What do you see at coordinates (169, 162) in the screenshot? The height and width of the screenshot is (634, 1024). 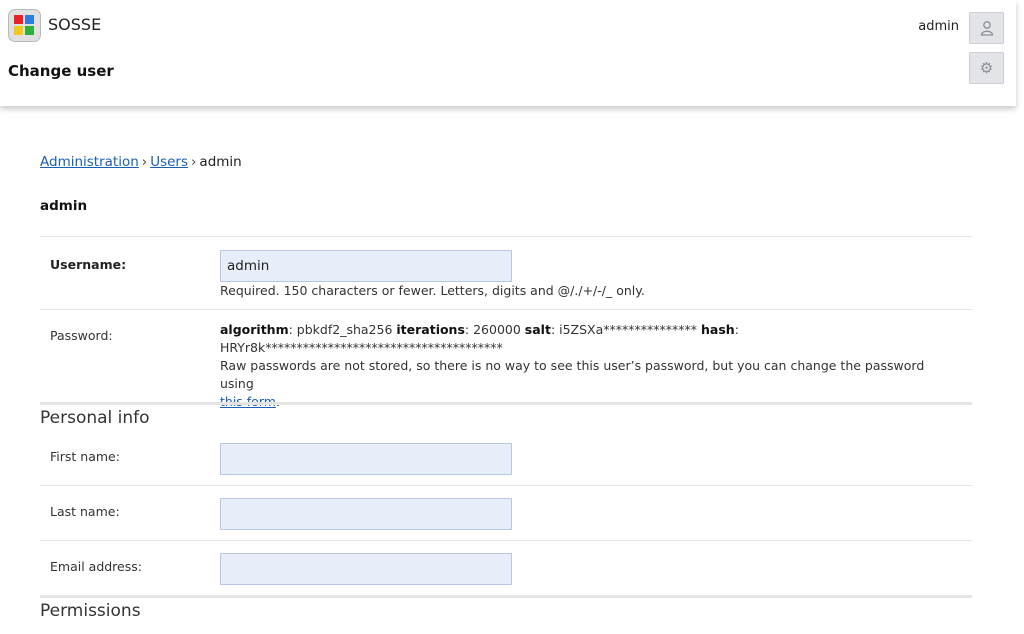 I see `breadcrumb-users: Users` at bounding box center [169, 162].